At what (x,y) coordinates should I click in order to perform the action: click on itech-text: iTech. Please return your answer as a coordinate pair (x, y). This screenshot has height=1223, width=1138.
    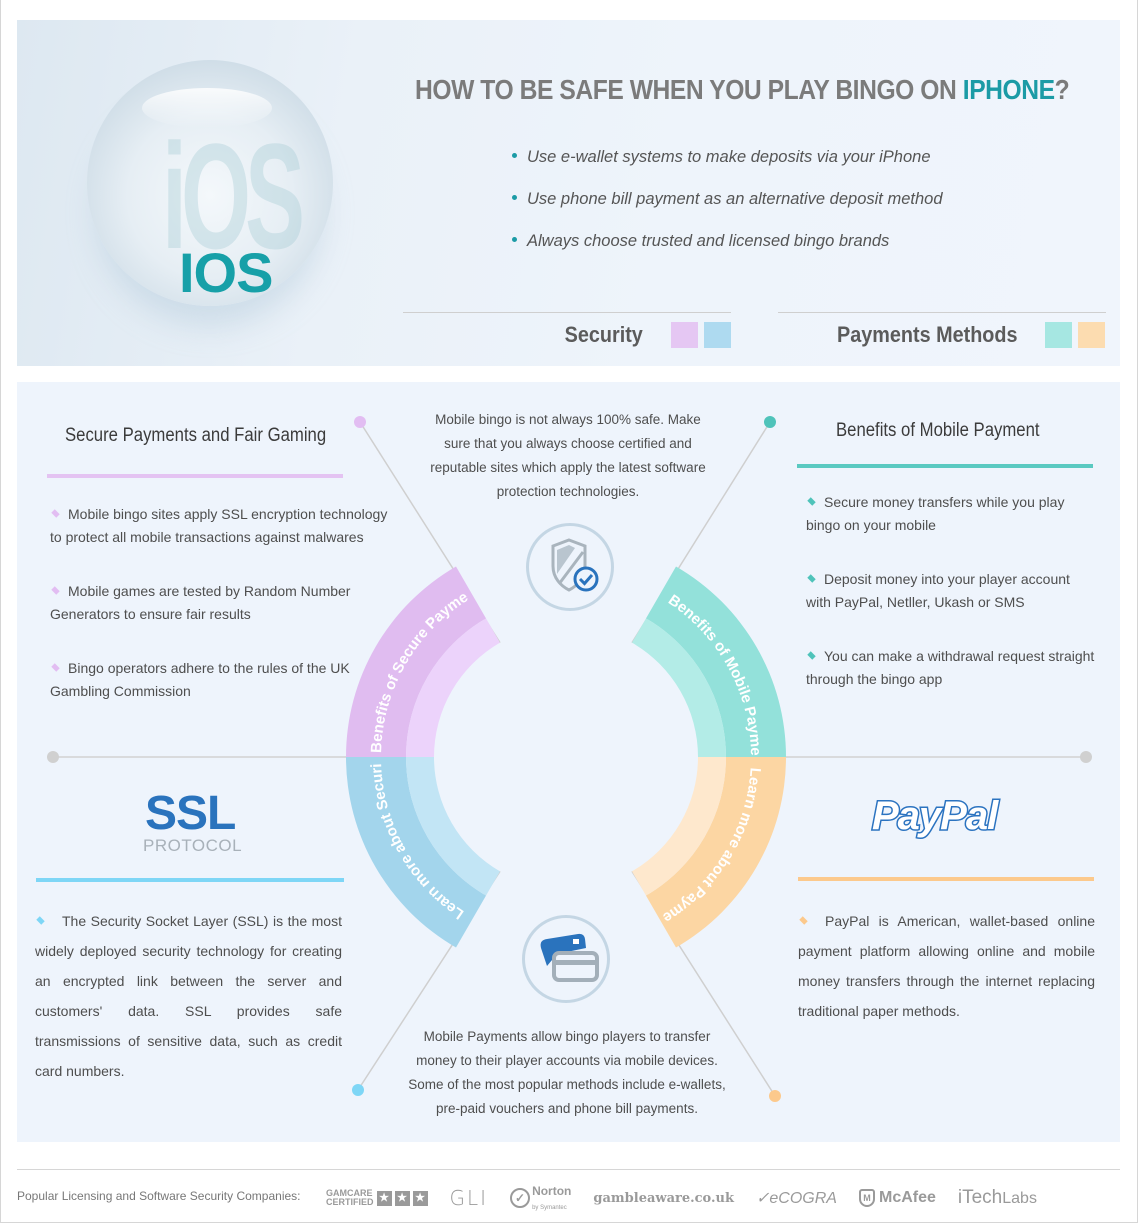
    Looking at the image, I should click on (980, 1197).